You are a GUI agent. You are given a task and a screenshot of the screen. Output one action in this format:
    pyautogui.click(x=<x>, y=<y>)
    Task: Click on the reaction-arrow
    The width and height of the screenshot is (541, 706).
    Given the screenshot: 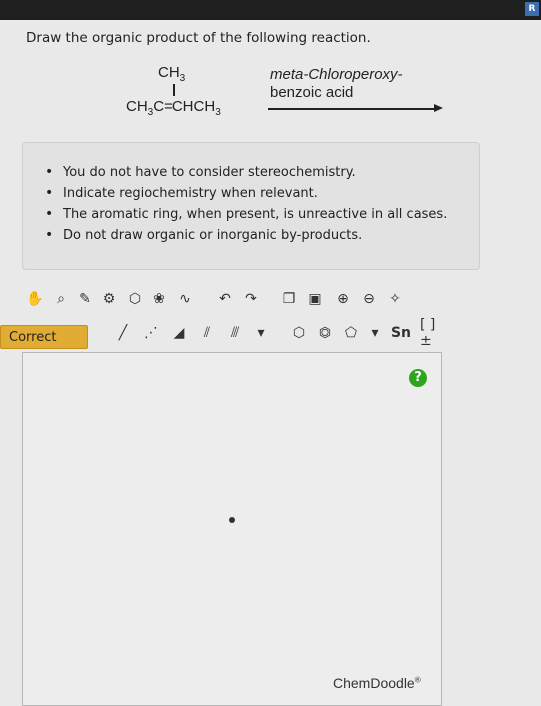 What is the action you would take?
    pyautogui.click(x=352, y=109)
    